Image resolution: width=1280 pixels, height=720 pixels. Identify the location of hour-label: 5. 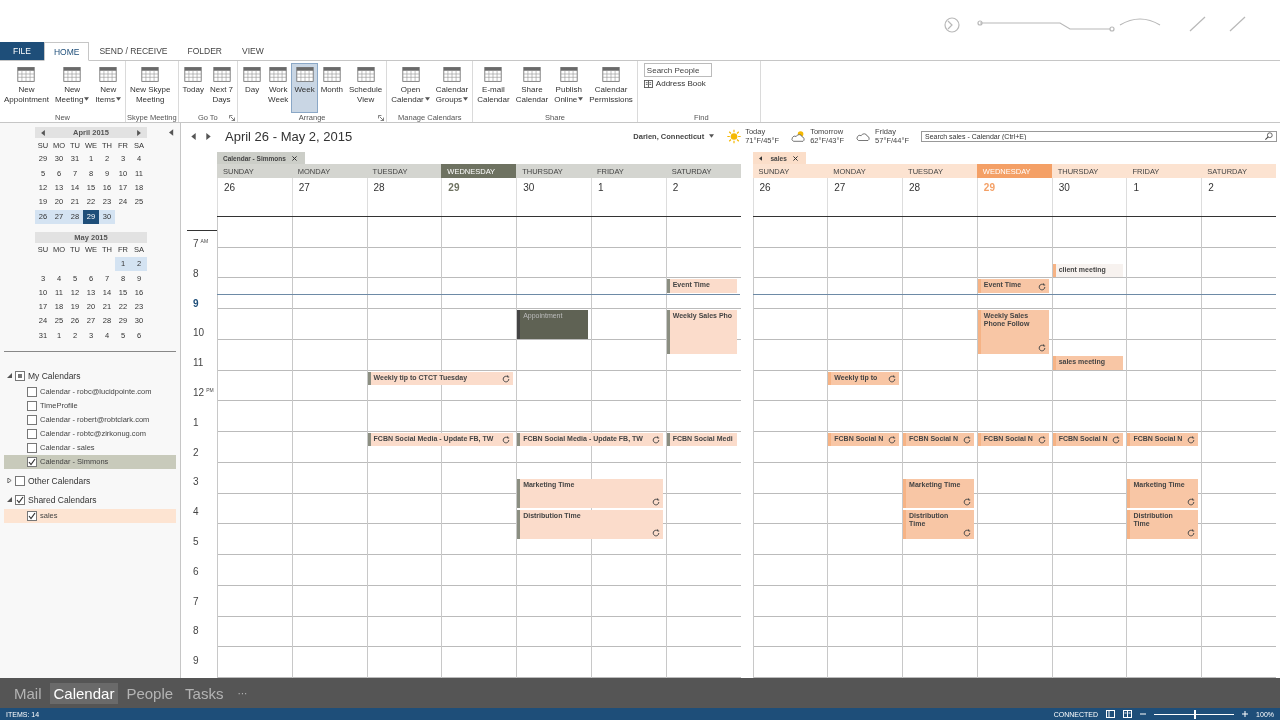
(196, 542).